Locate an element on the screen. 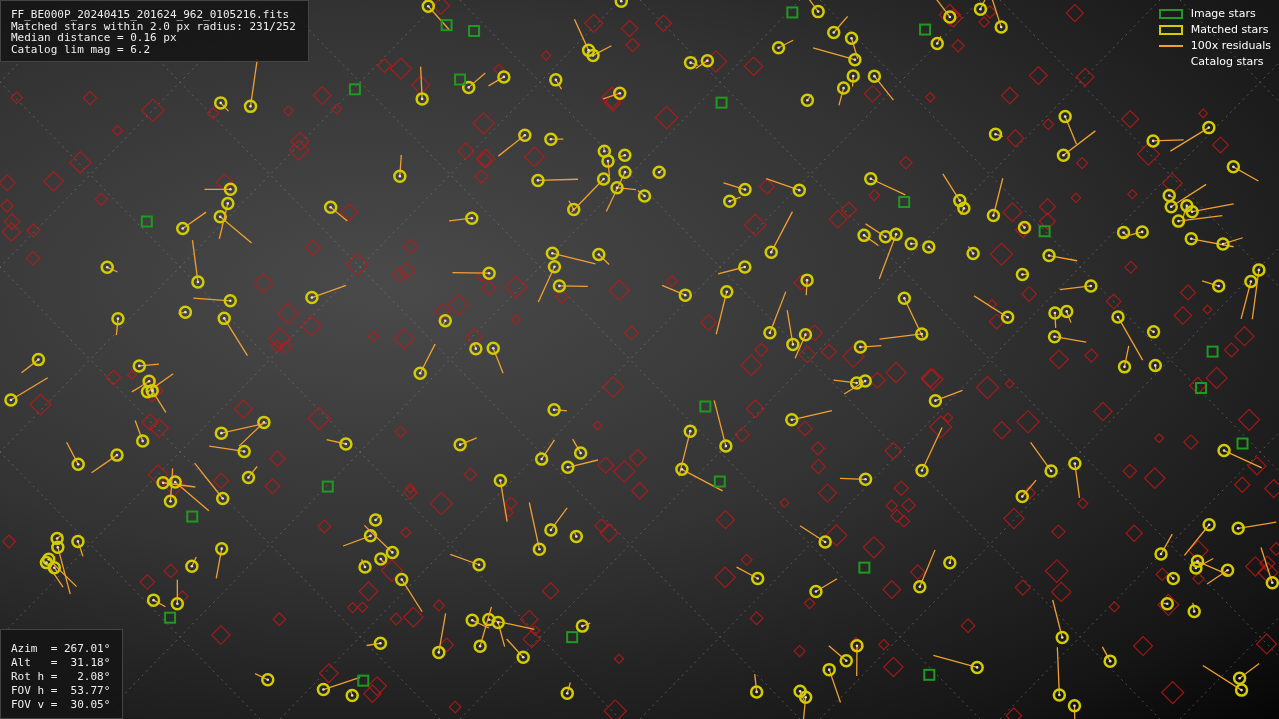 This screenshot has height=719, width=1279. legend-label: Catalog stars is located at coordinates (1227, 61).